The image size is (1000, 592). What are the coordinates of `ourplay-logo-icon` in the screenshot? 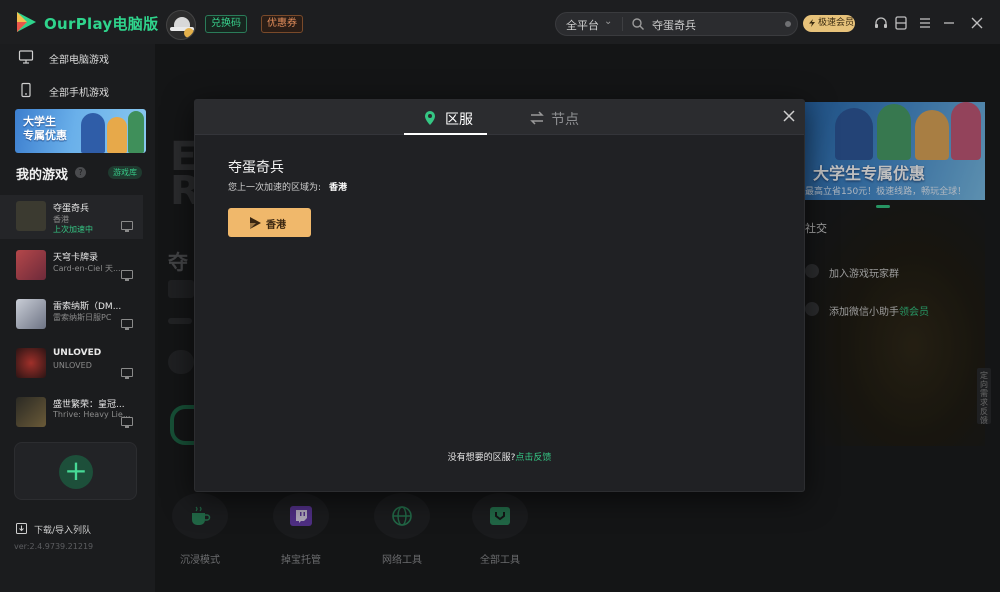 It's located at (26, 22).